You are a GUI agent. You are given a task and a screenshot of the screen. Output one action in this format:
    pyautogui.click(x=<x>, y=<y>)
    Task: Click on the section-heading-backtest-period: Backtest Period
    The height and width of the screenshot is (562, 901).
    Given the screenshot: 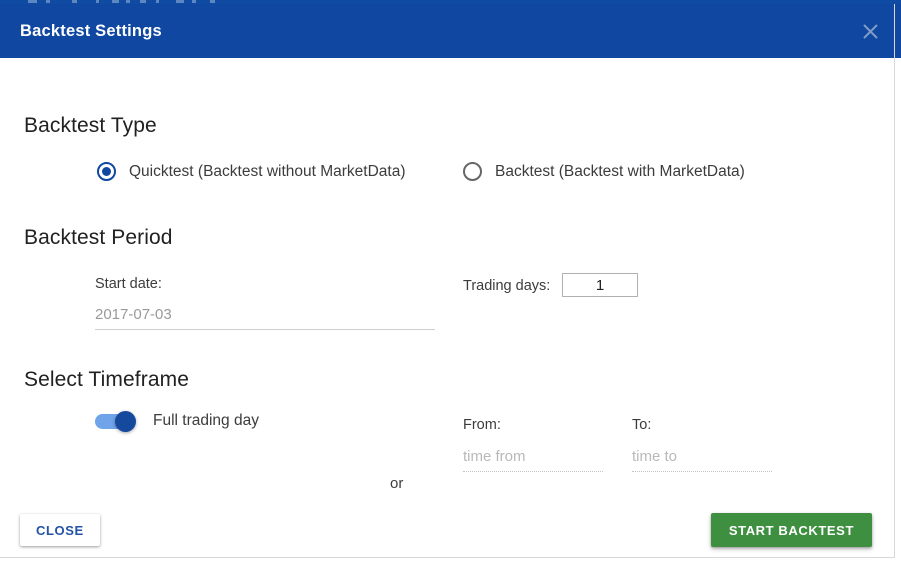 What is the action you would take?
    pyautogui.click(x=98, y=237)
    